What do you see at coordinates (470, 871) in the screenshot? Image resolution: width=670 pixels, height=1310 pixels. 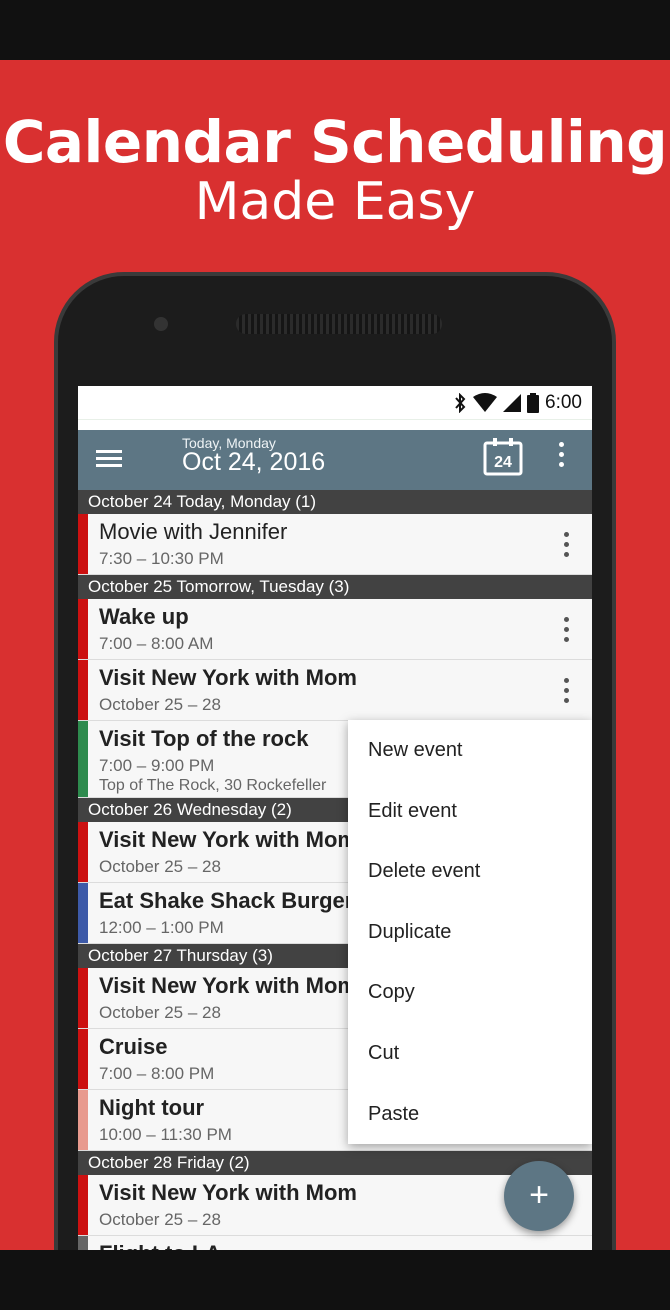 I see `menu-item-delete-event: Delete event` at bounding box center [470, 871].